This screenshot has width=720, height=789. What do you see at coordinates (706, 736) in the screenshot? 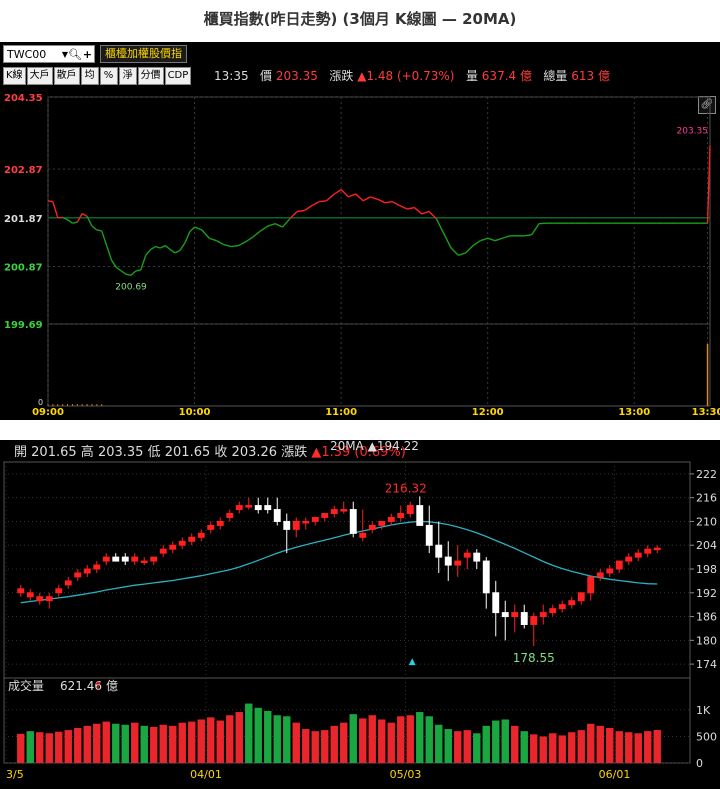
I see `volume-y-tick-label: 500` at bounding box center [706, 736].